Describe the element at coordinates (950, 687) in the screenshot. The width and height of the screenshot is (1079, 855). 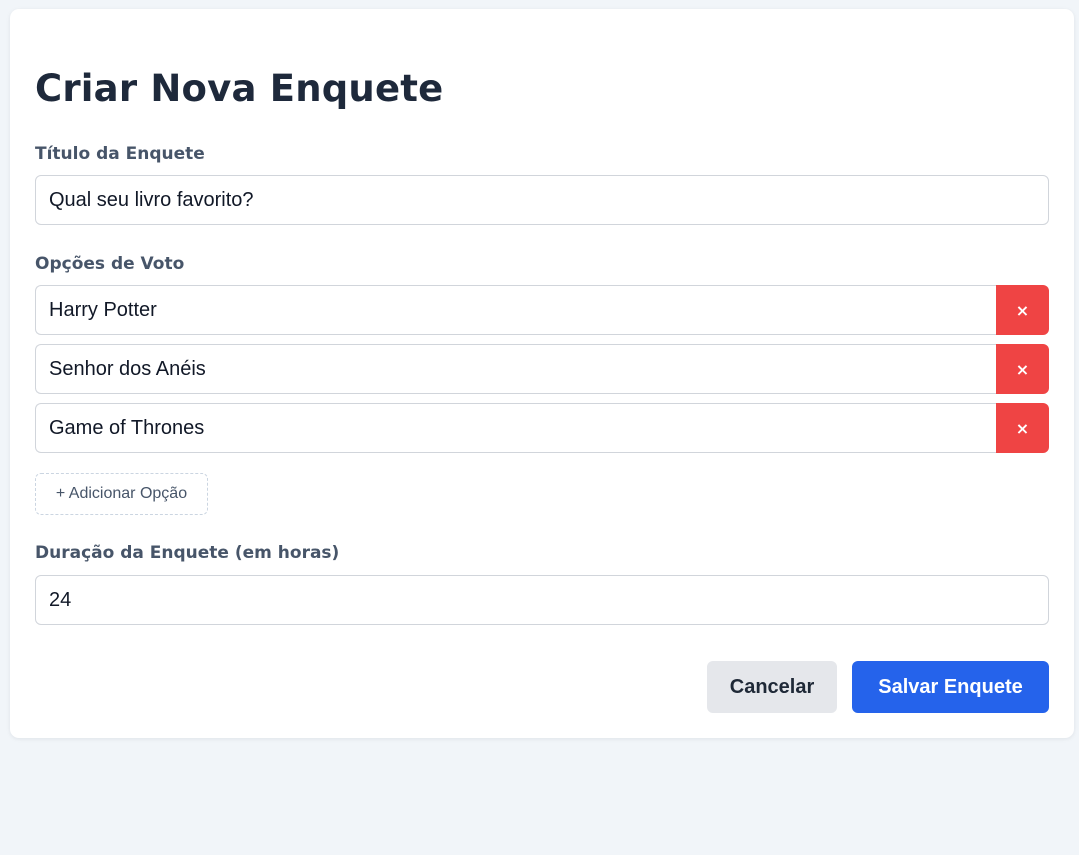
I see `save-poll-button: Salvar Enquete` at that location.